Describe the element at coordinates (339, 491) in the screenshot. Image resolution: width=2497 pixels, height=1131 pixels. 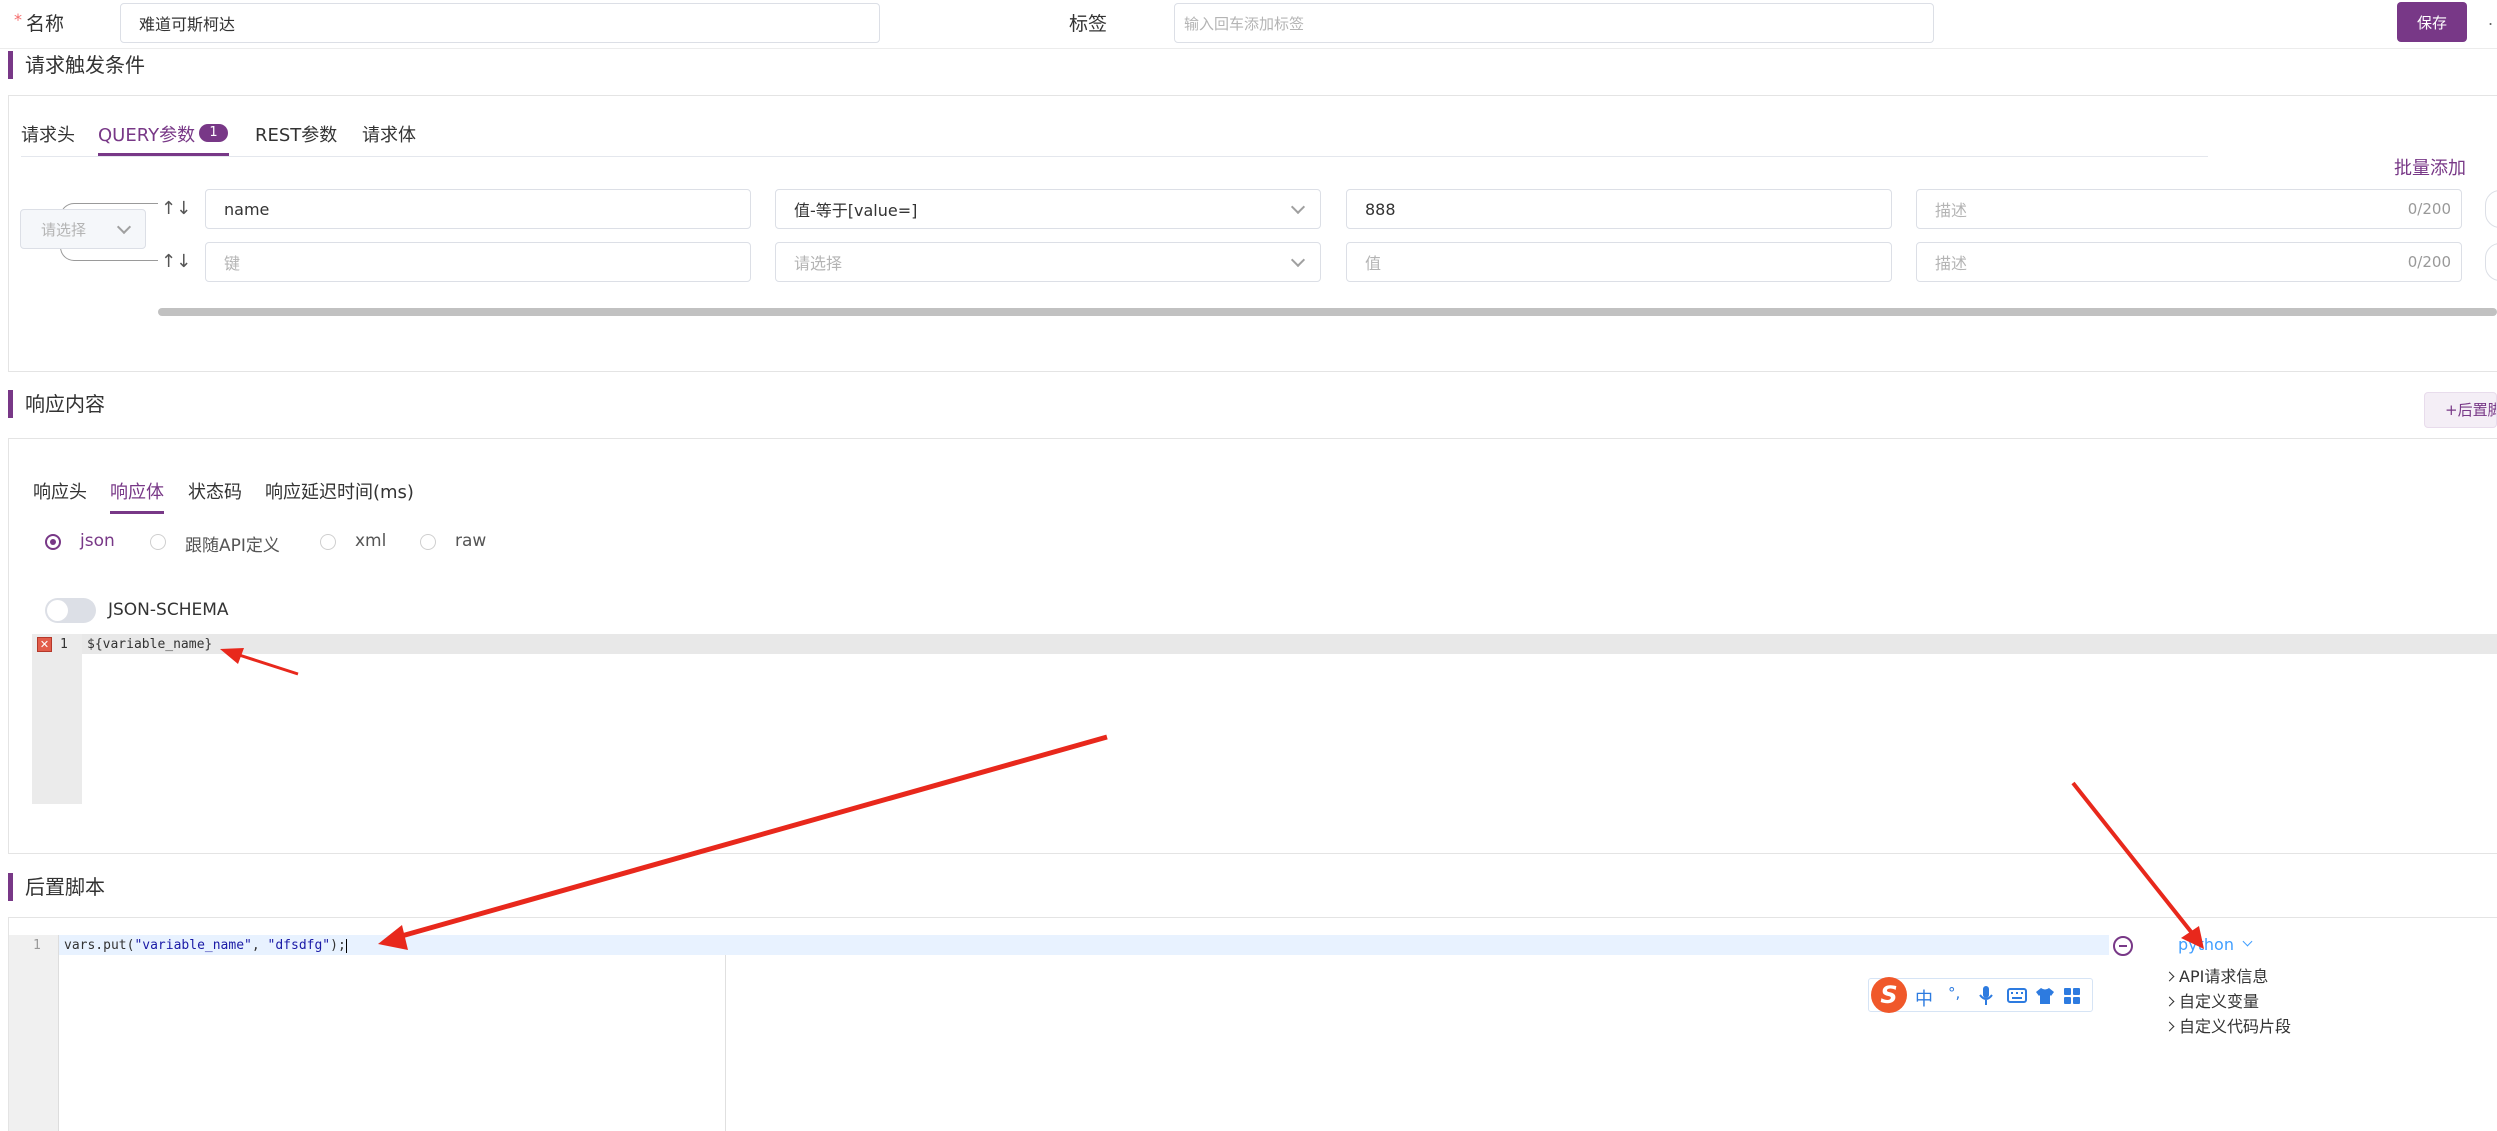
I see `tab-response-delay: 响应延迟时间(ms)` at that location.